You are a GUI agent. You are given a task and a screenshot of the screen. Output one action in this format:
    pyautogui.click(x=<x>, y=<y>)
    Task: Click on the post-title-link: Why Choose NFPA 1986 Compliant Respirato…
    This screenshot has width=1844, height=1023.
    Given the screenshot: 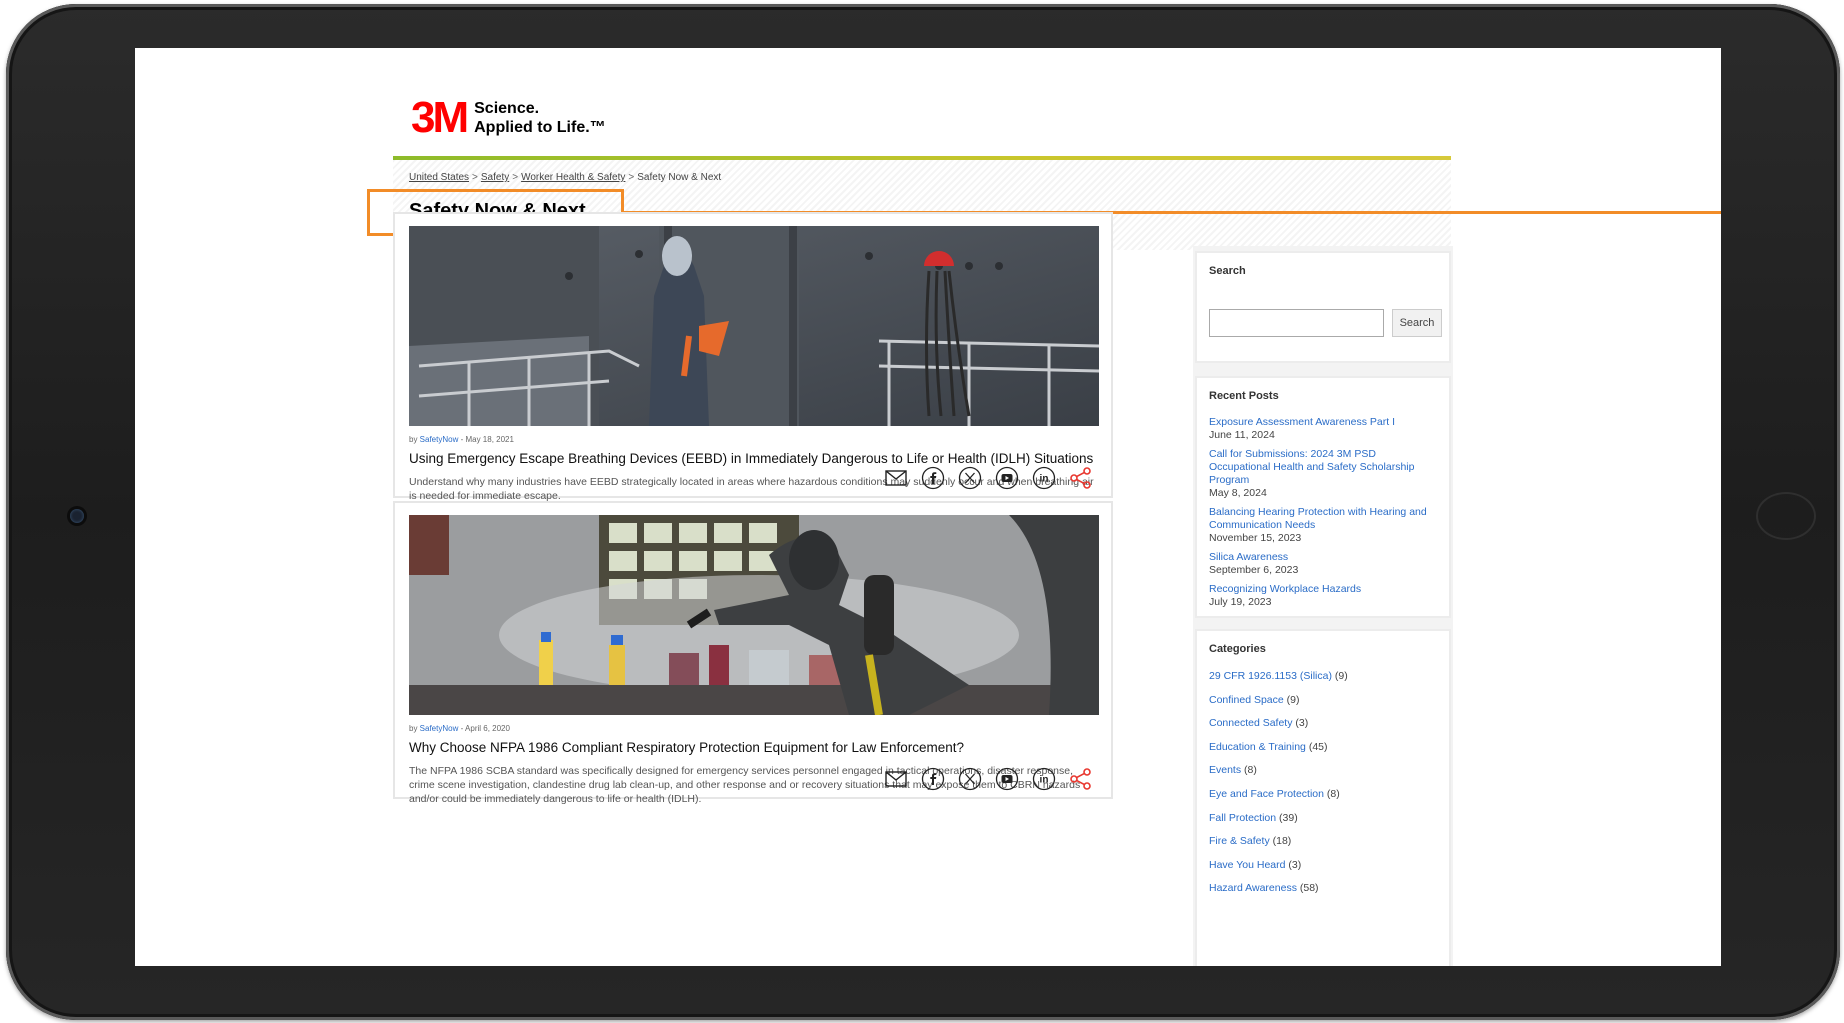 What is the action you would take?
    pyautogui.click(x=759, y=747)
    